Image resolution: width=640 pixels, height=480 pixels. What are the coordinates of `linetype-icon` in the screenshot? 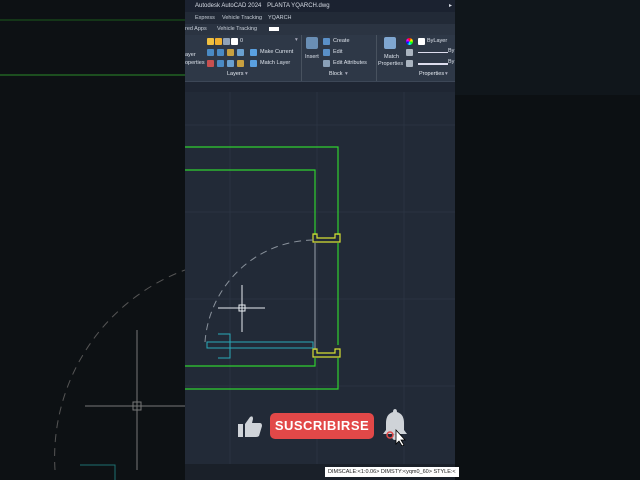 It's located at (409, 52).